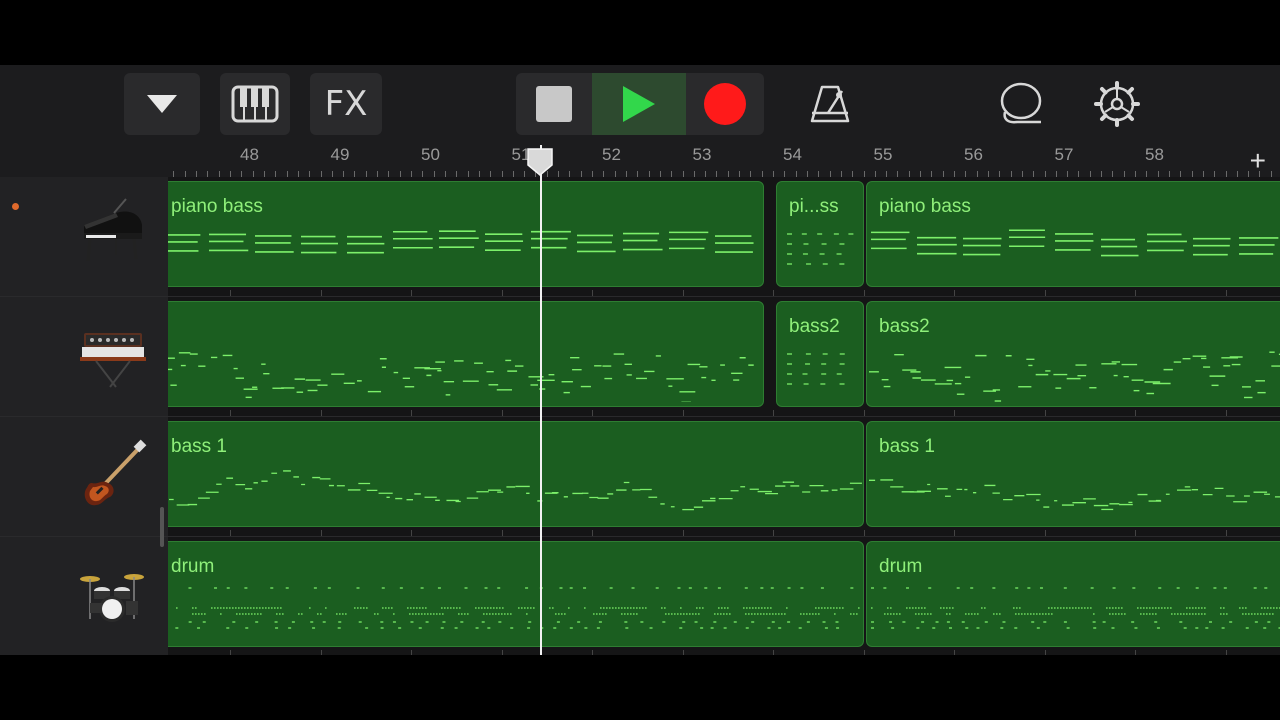 The image size is (1280, 720). I want to click on play-button, so click(639, 104).